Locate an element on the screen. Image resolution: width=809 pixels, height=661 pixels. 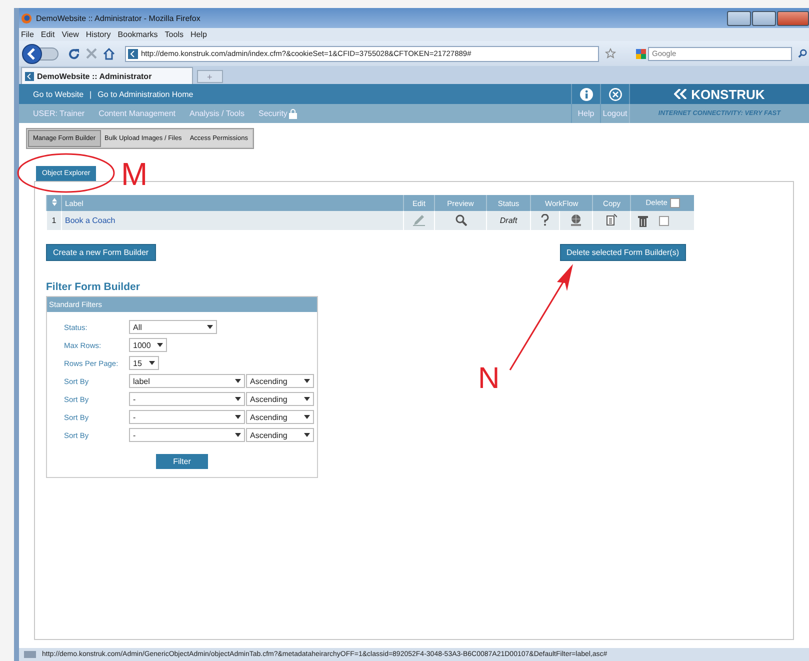
trash-icon is located at coordinates (643, 220).